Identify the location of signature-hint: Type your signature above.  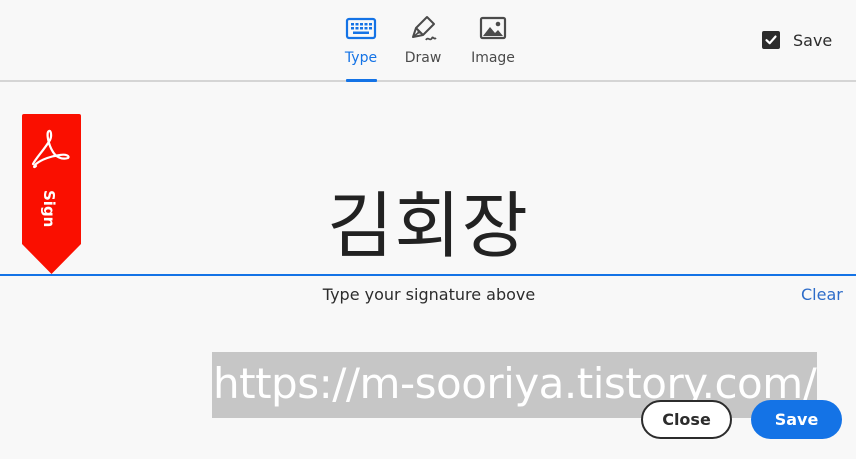
(428, 294).